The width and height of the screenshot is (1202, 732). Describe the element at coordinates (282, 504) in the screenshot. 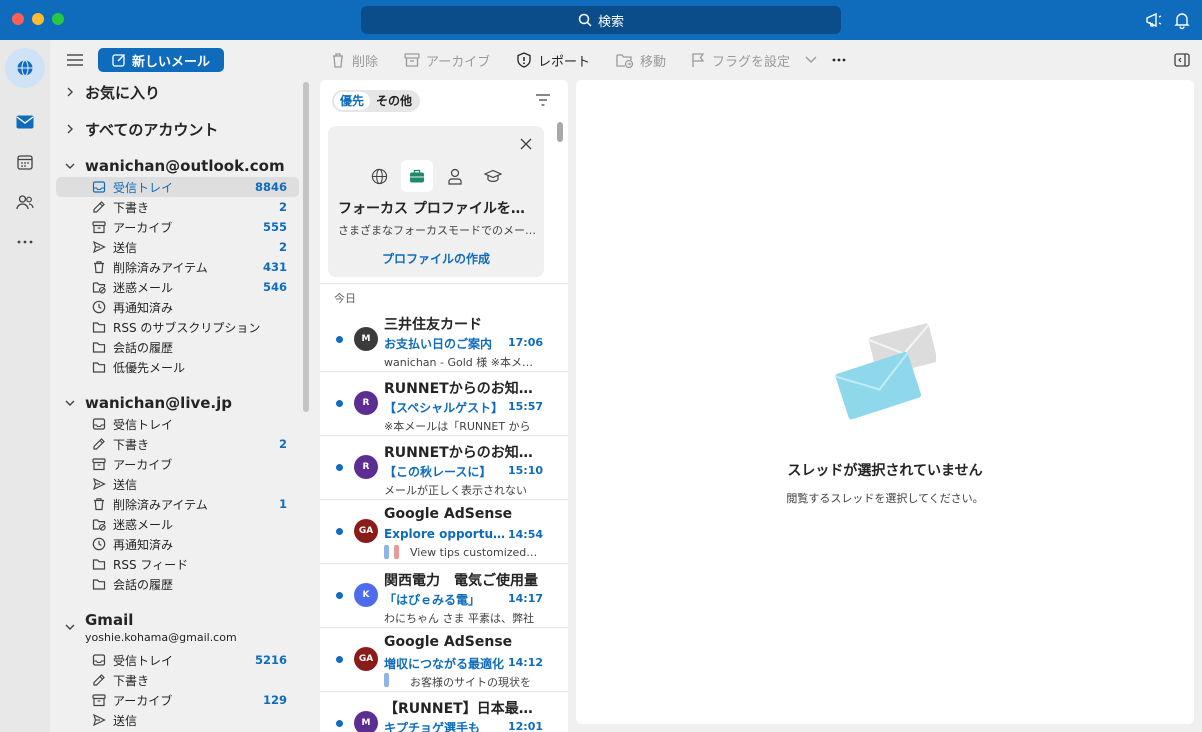

I see `unread-count: 1` at that location.